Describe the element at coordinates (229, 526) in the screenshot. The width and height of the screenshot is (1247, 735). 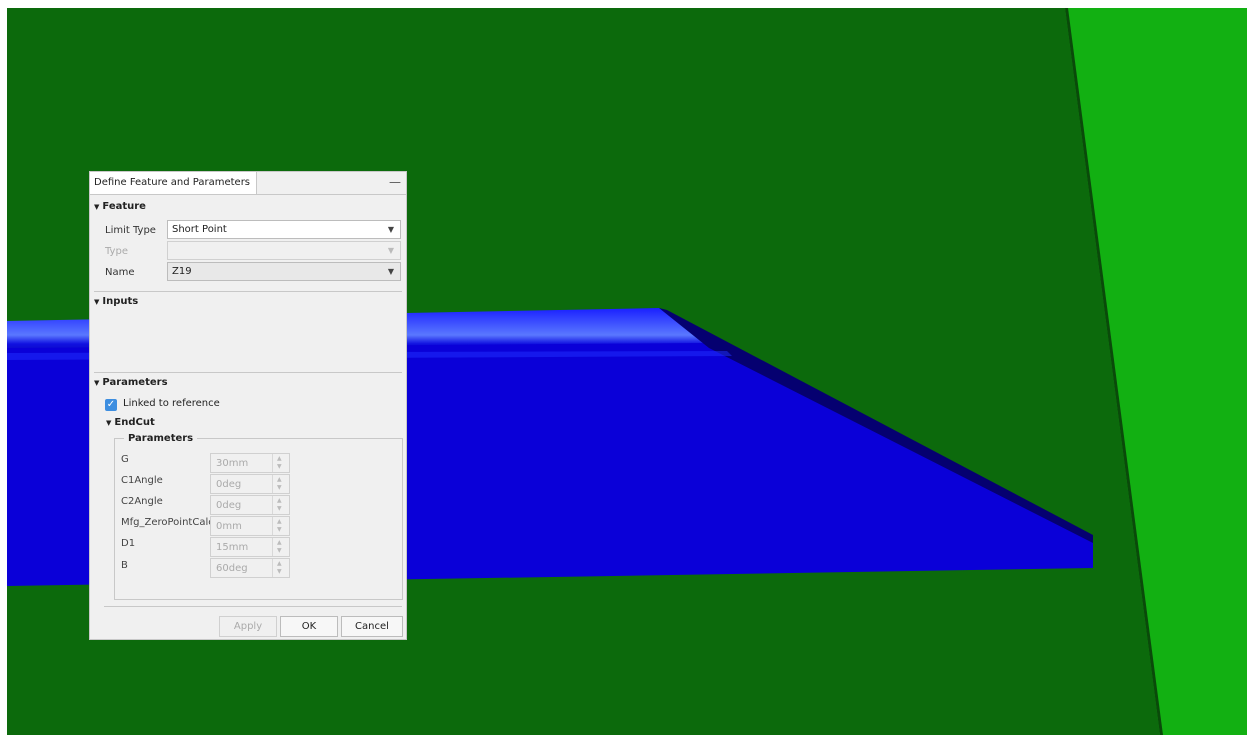
I see `param-value-mfg-zeropointcalc: 0mm` at that location.